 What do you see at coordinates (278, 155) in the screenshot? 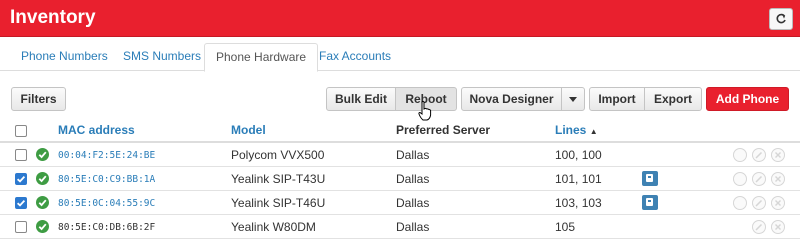
I see `model: Polycom VVX500` at bounding box center [278, 155].